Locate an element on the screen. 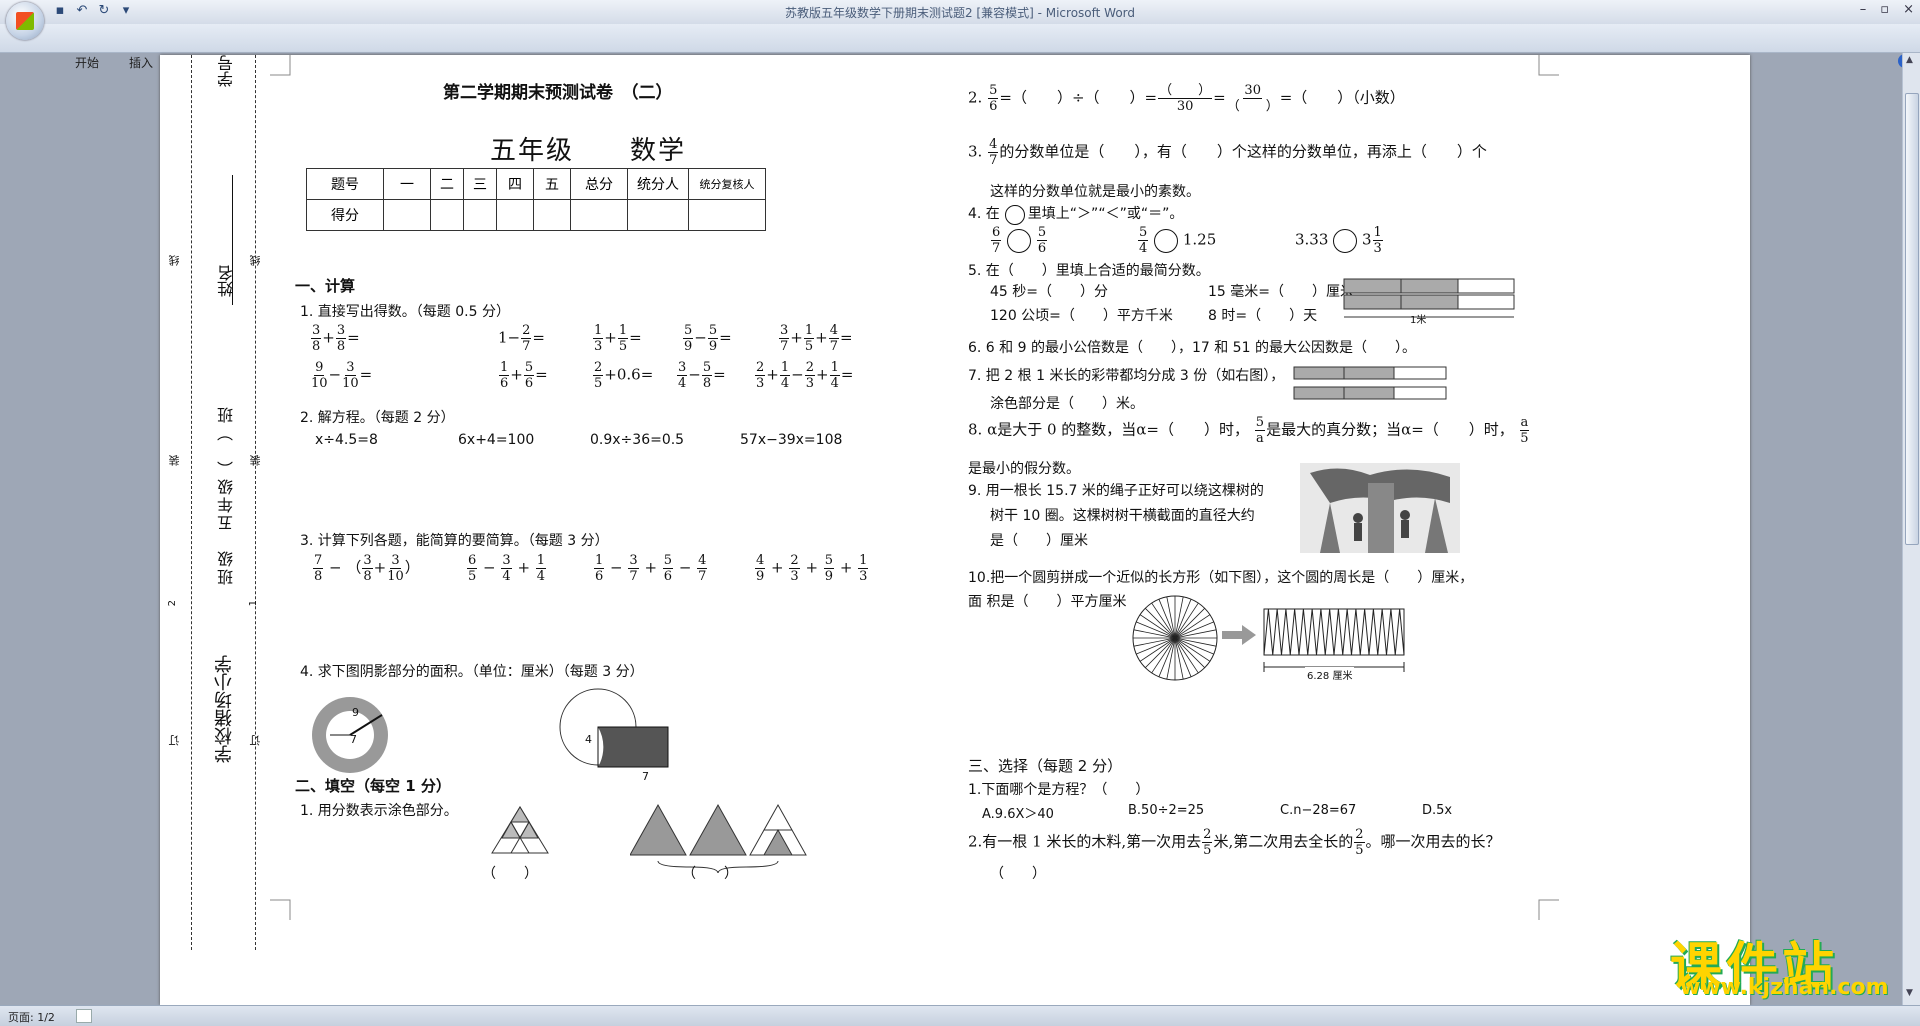 The height and width of the screenshot is (1026, 1920). sector-circle-figure is located at coordinates (1175, 638).